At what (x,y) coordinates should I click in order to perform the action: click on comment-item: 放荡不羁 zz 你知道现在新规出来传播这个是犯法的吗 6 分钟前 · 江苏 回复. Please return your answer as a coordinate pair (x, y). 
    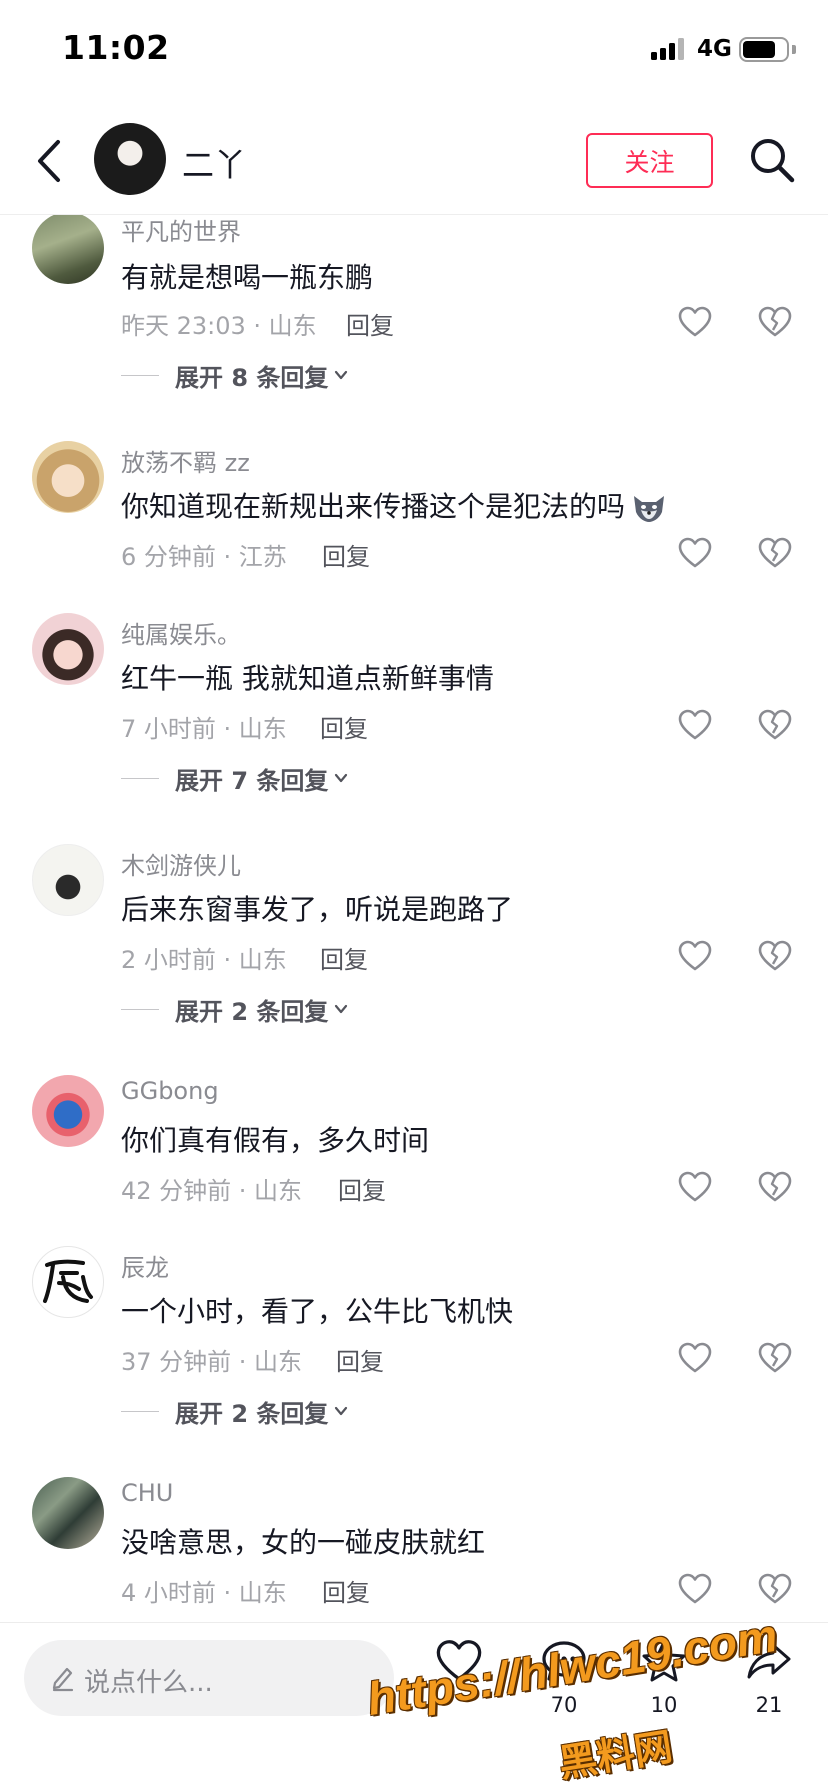
    Looking at the image, I should click on (414, 511).